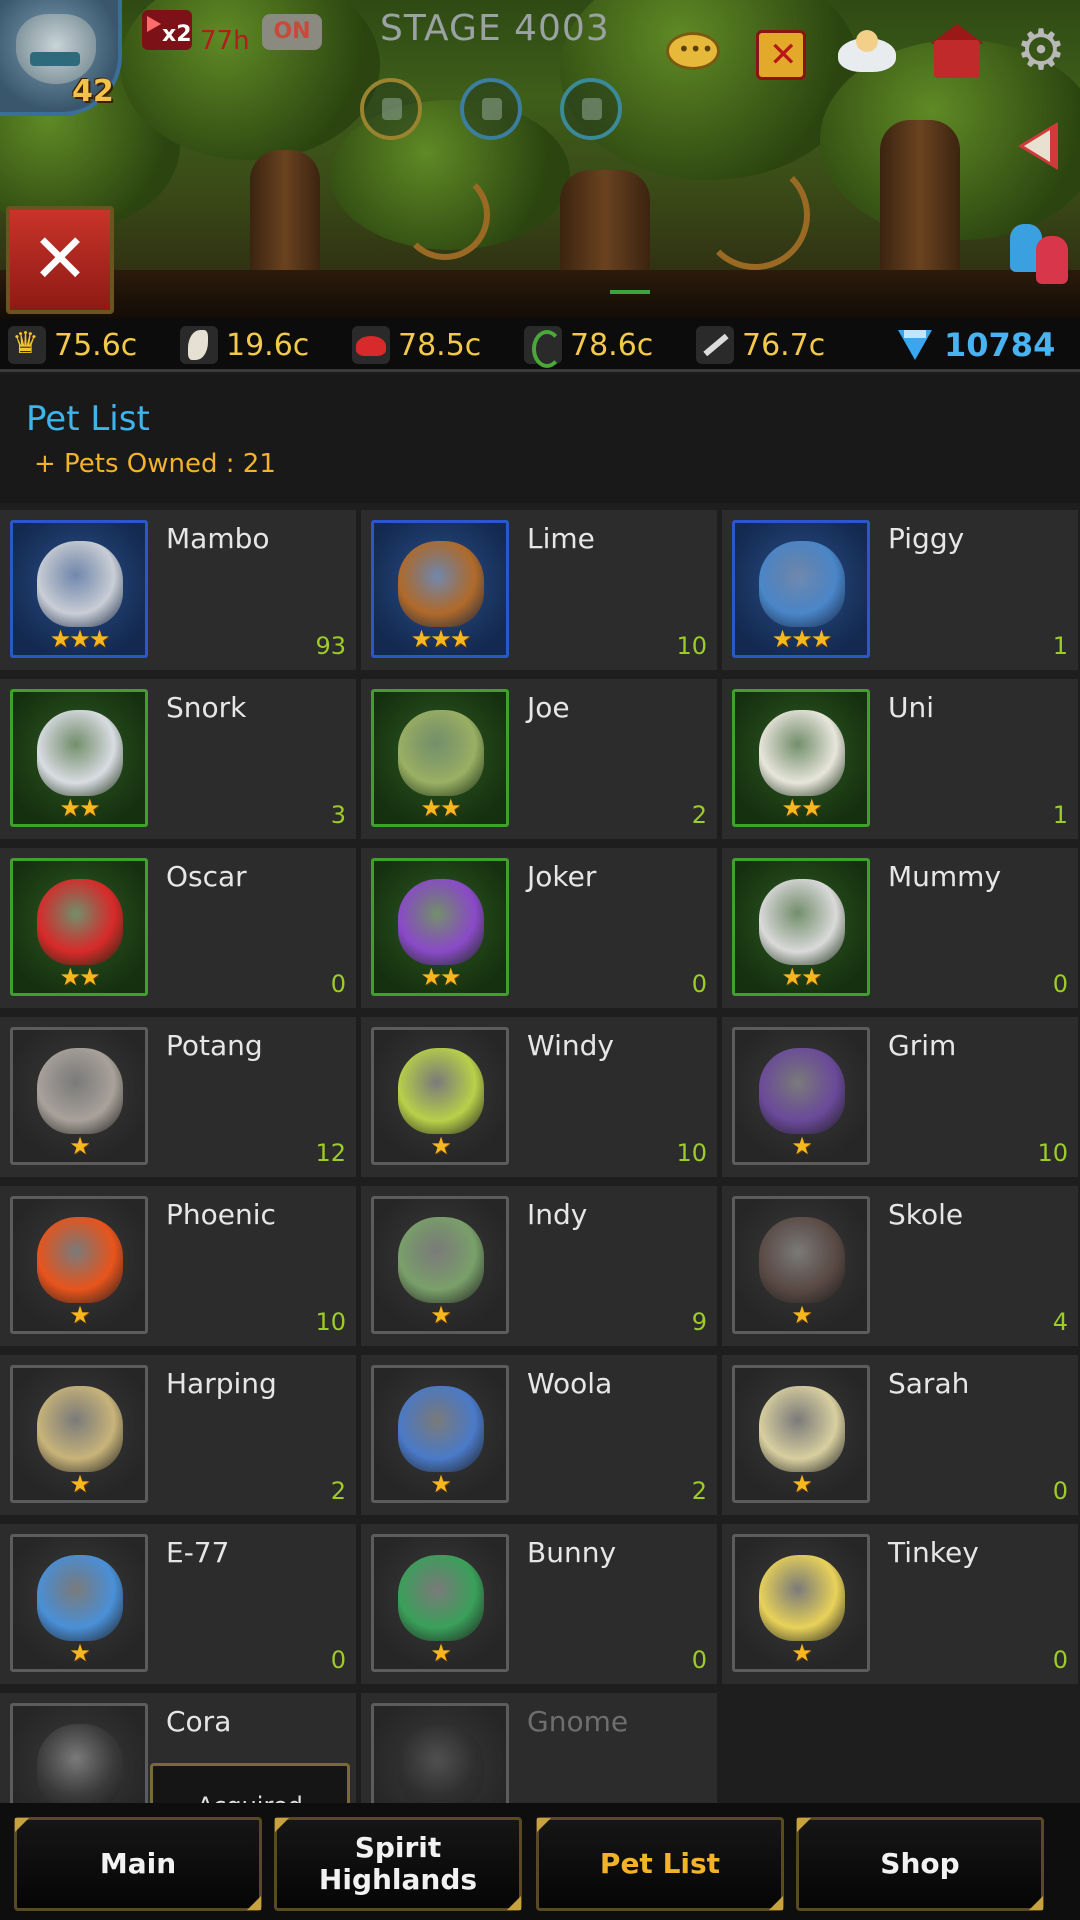 The image size is (1080, 1920). I want to click on nav-spirit-label: Spirit Highlands, so click(398, 1863).